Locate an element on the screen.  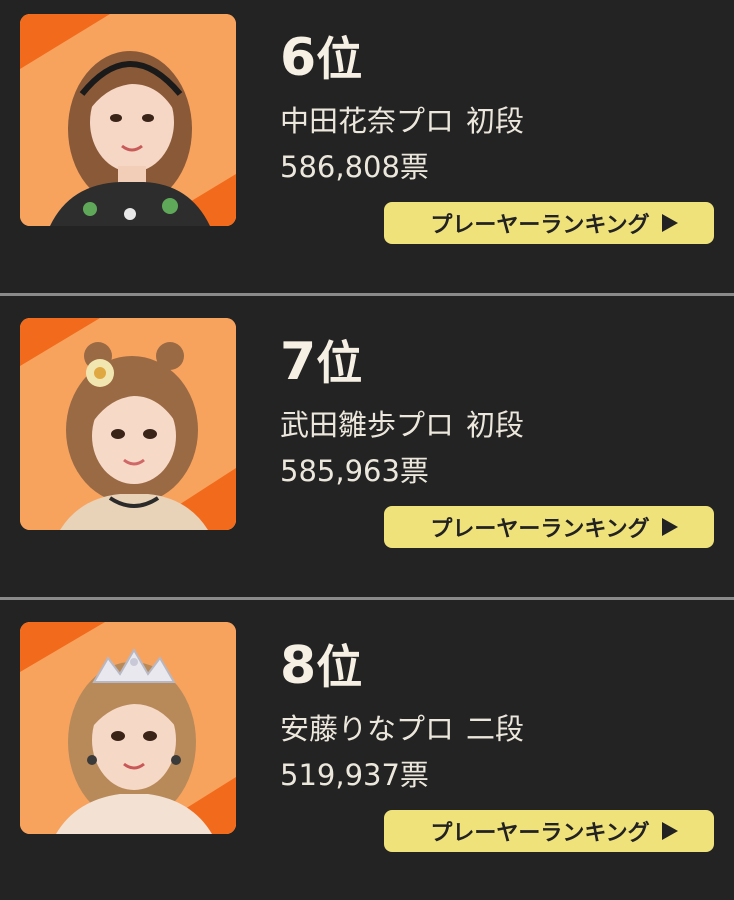
player-dan: 二段 is located at coordinates (495, 729).